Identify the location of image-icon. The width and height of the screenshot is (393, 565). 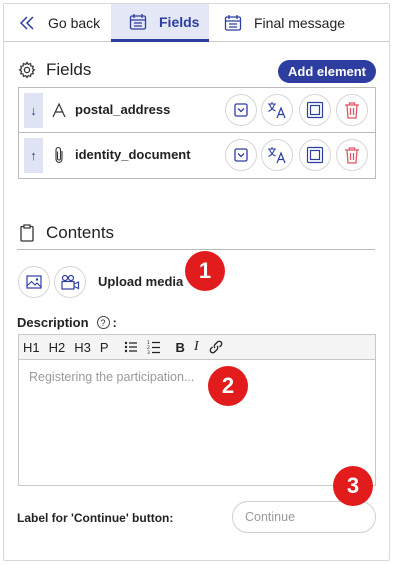
(34, 282).